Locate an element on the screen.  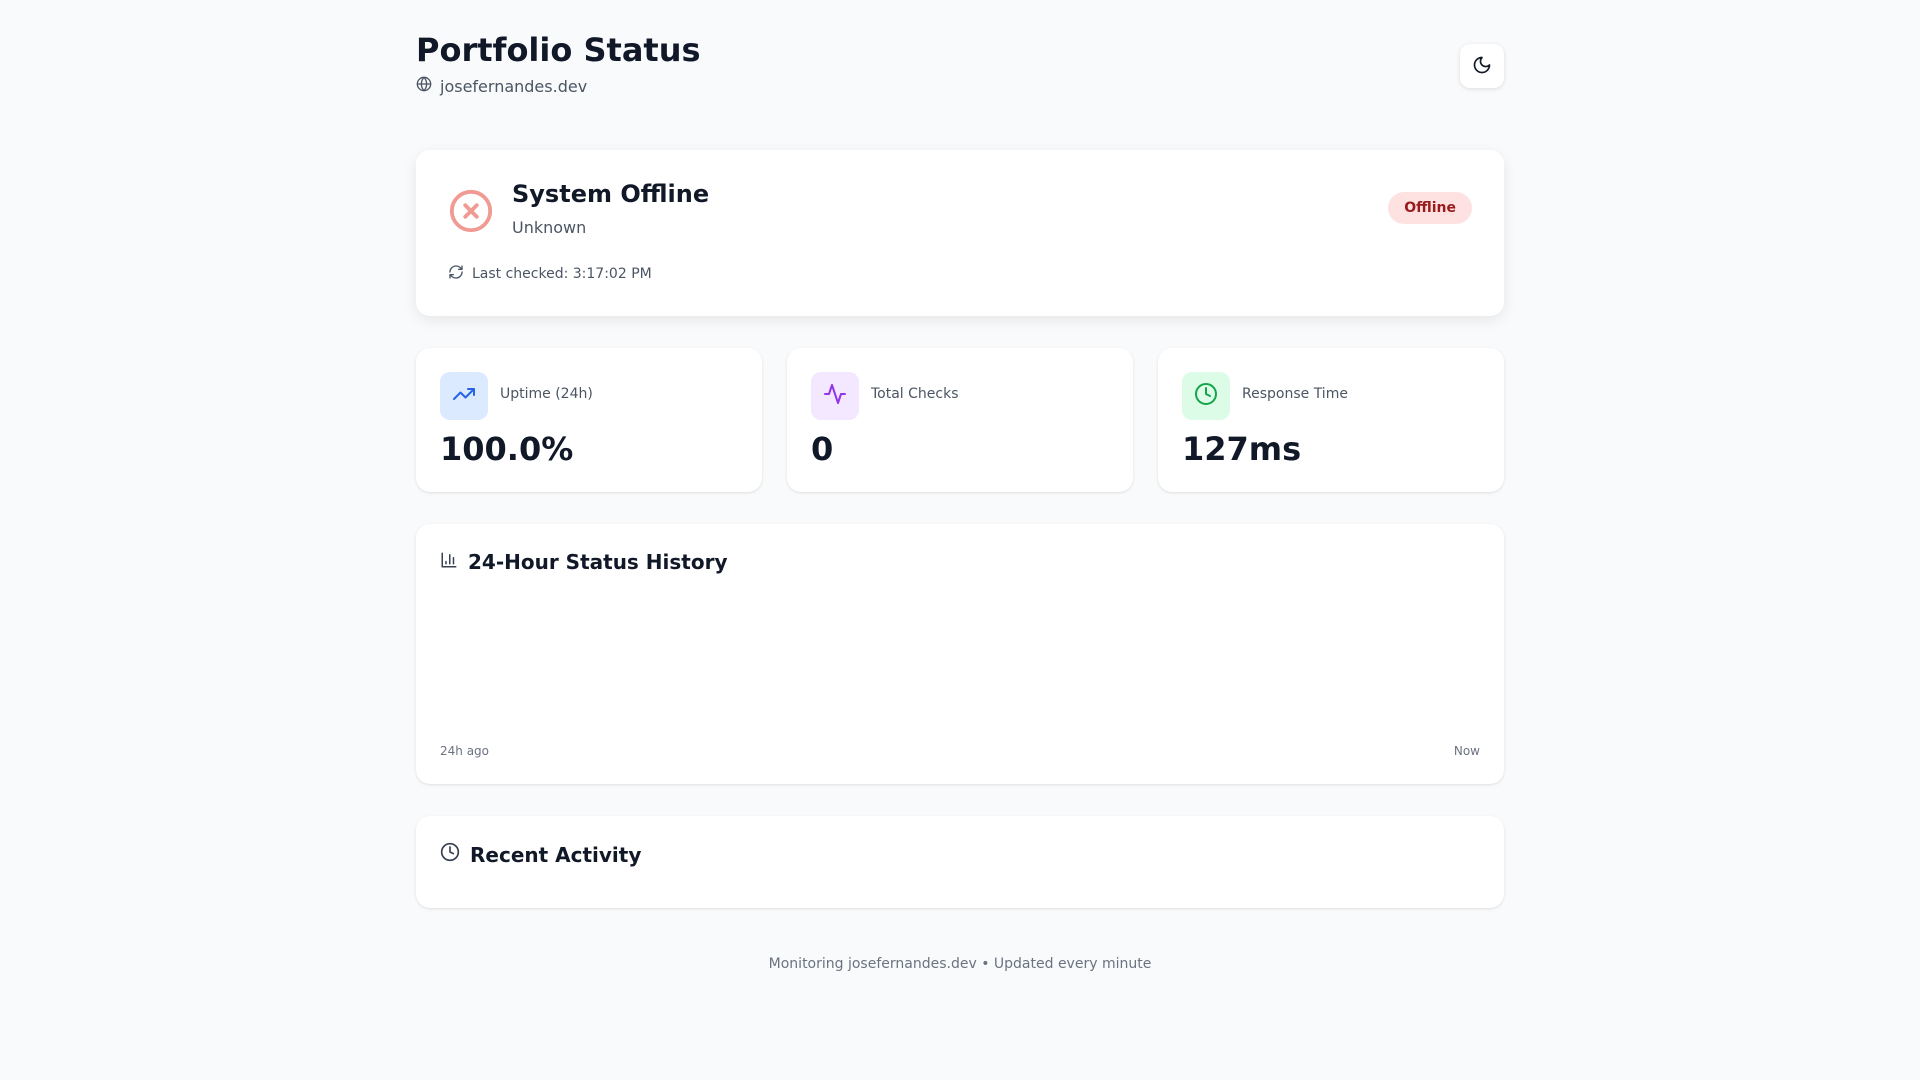
moon-icon is located at coordinates (1482, 66).